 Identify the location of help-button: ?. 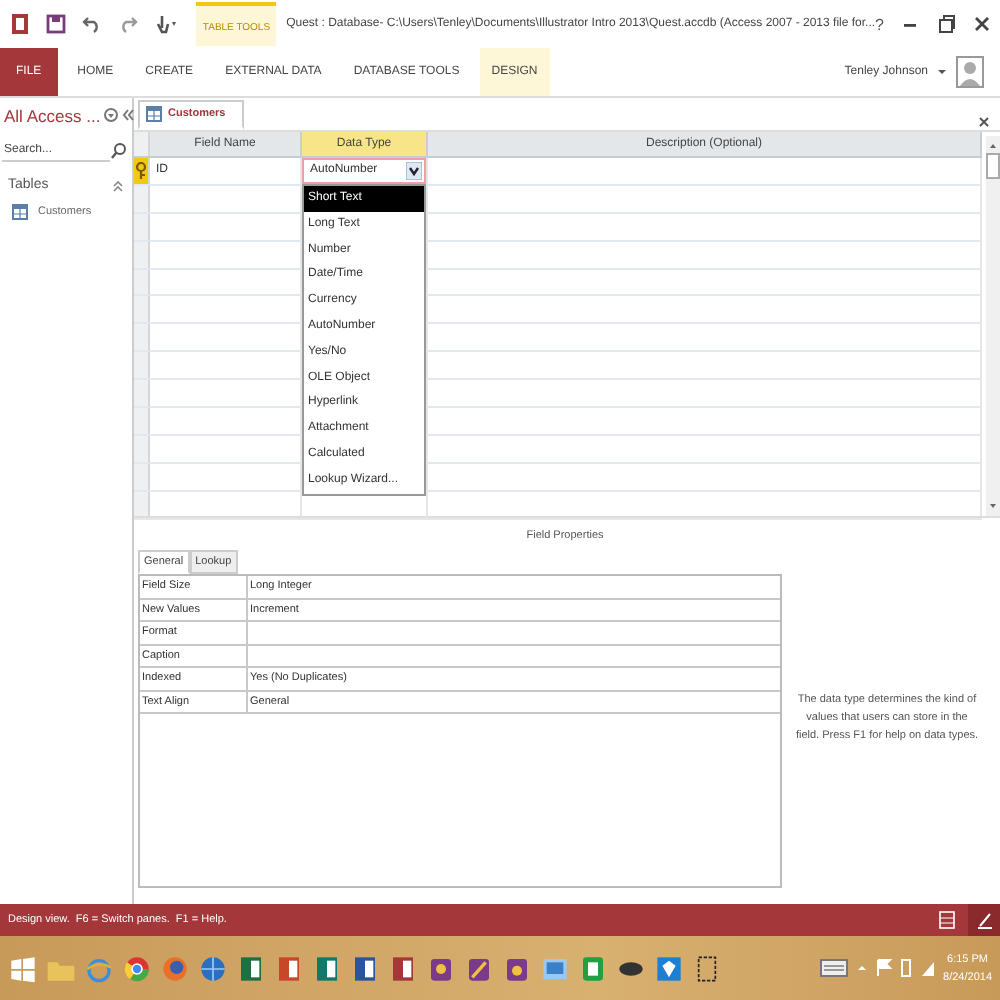
(879, 24).